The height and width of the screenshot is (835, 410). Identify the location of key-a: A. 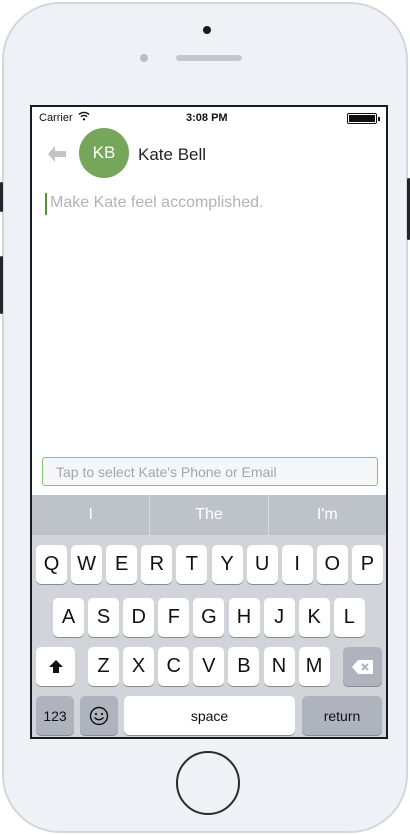
(68, 617).